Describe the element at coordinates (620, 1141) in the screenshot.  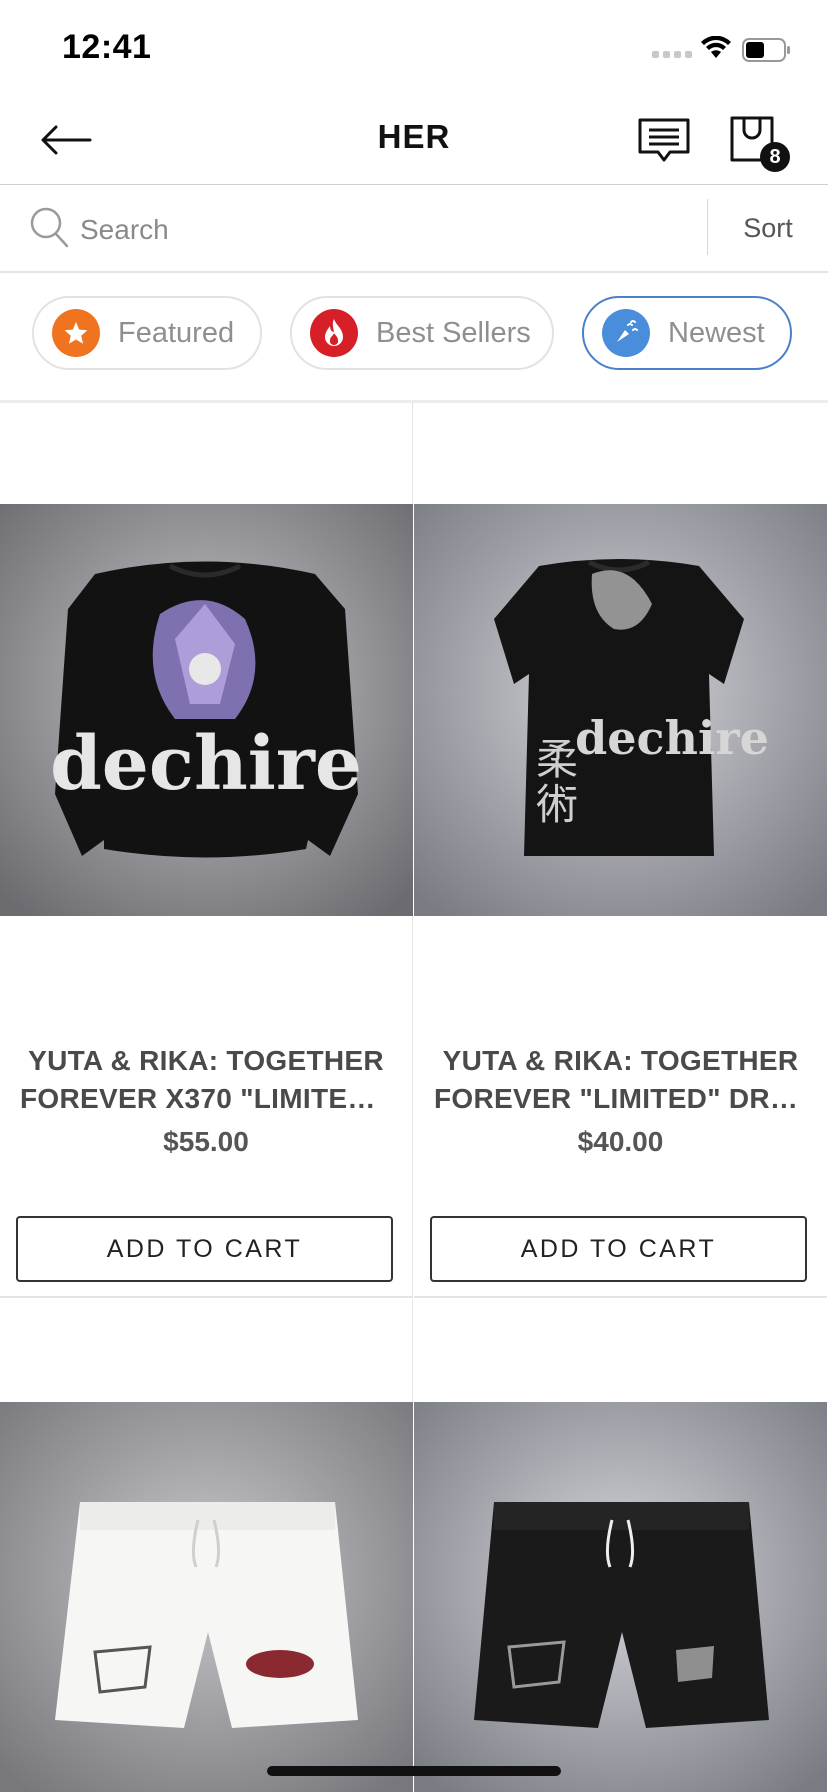
I see `product-price: $40.00` at that location.